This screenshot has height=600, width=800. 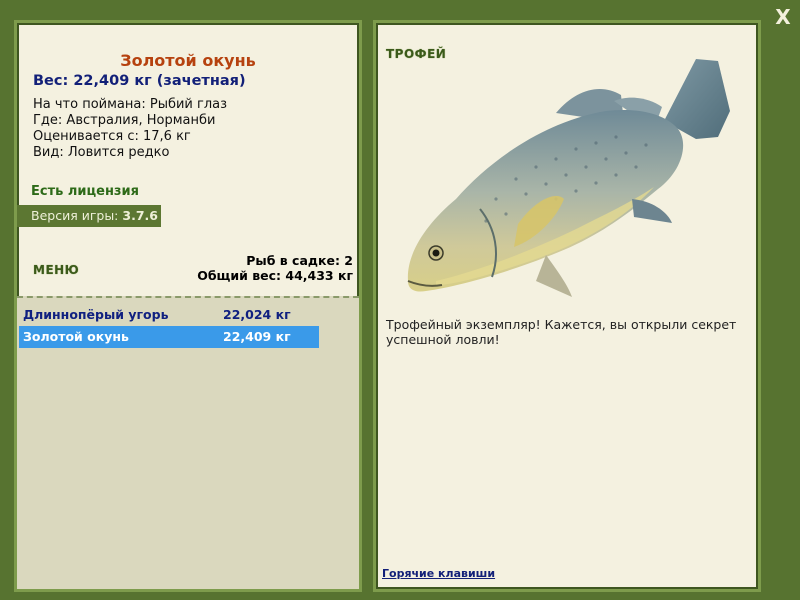 I want to click on menu-button: МЕНЮ, so click(x=56, y=270).